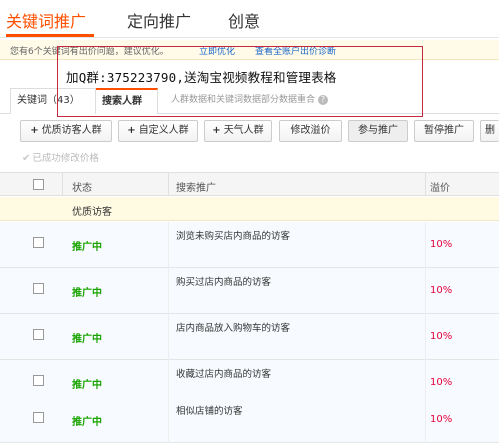 This screenshot has height=443, width=499. Describe the element at coordinates (65, 158) in the screenshot. I see `price-modified-text: 已成功修改价格` at that location.